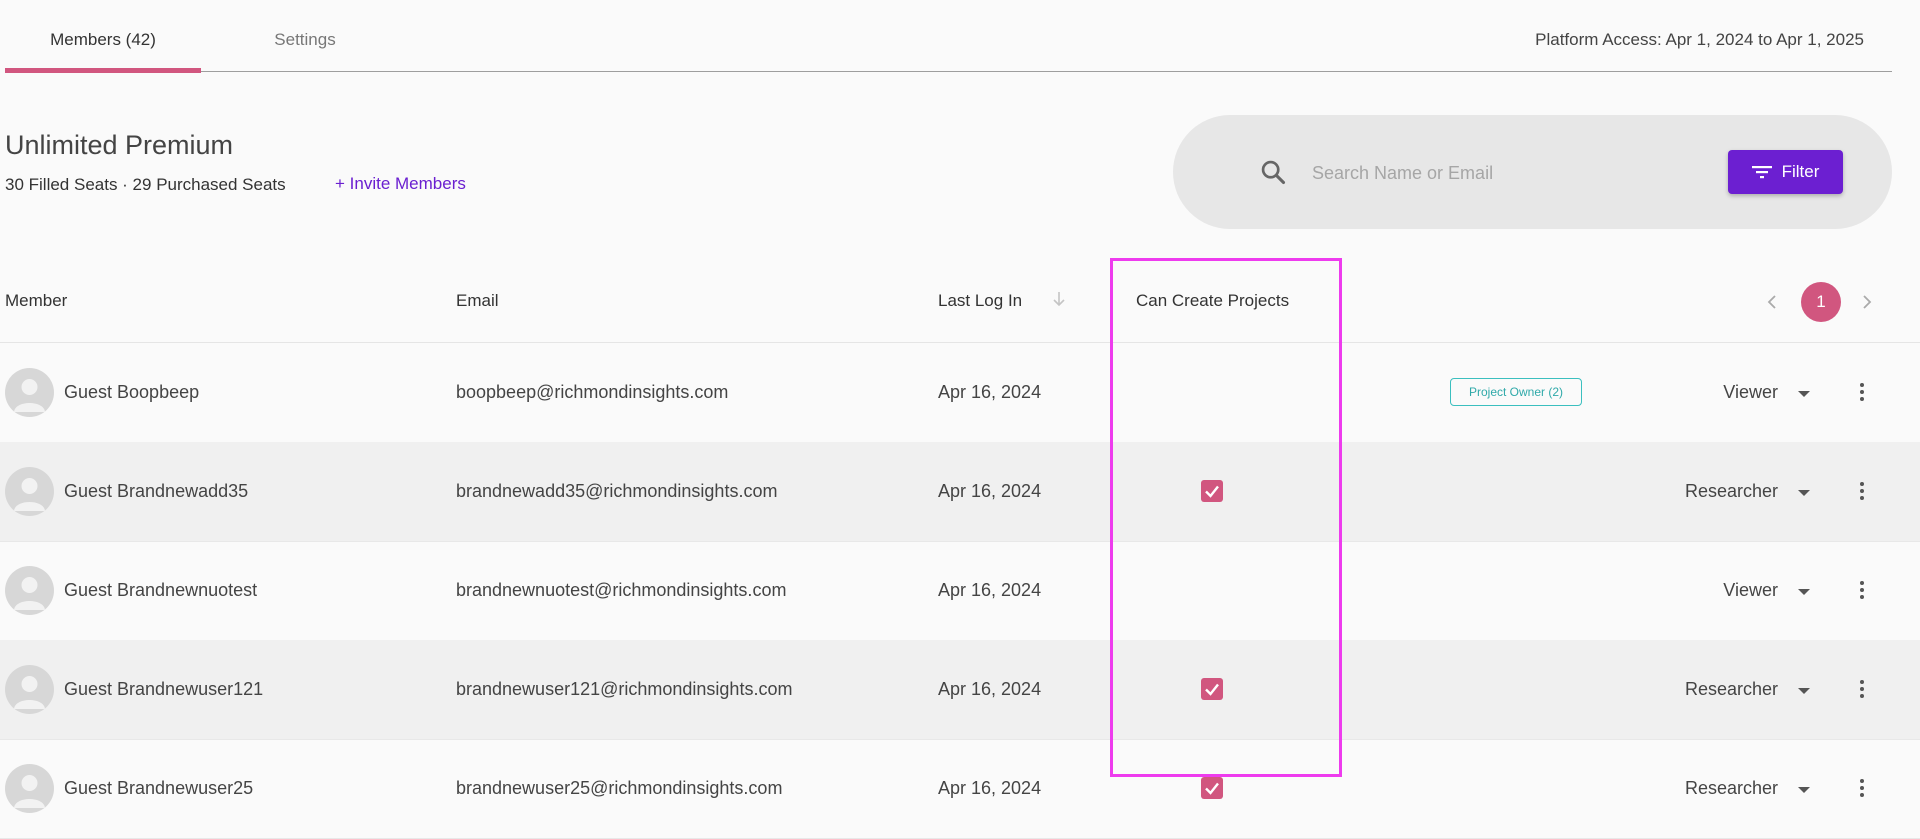 Image resolution: width=1920 pixels, height=839 pixels. I want to click on member-name: Guest Brandnewnuotest, so click(161, 590).